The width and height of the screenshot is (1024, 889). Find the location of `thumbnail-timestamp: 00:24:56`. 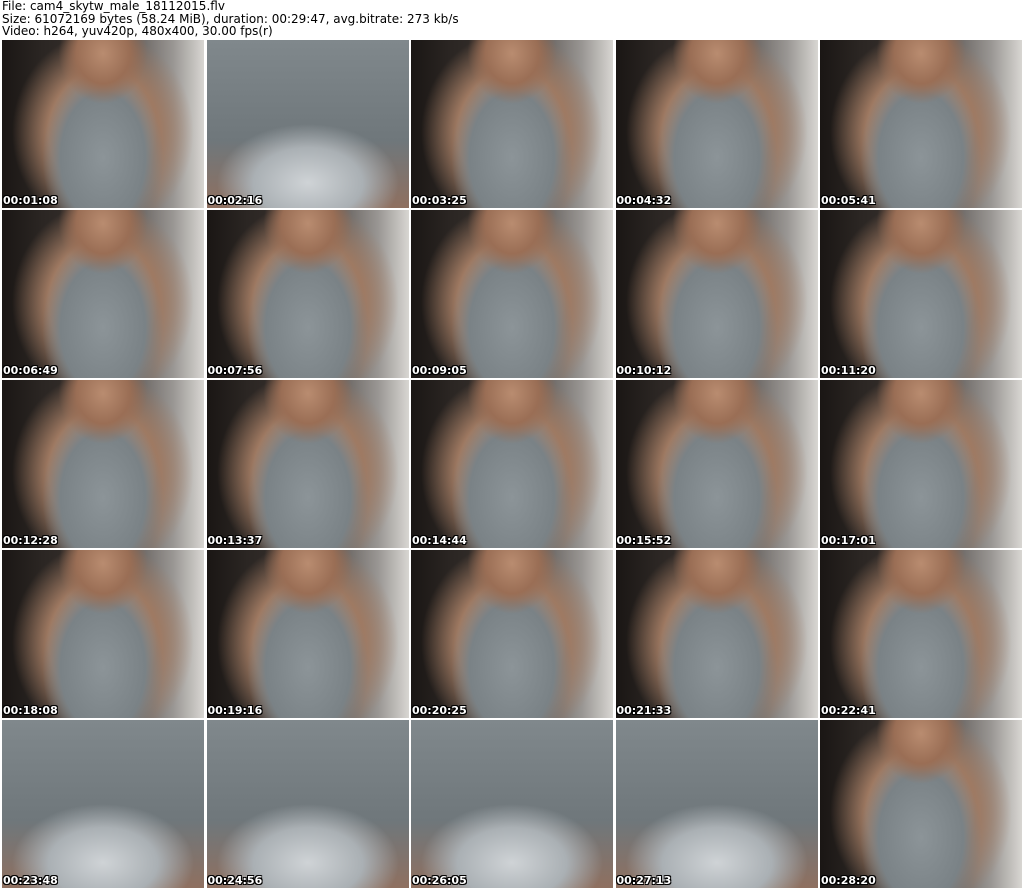

thumbnail-timestamp: 00:24:56 is located at coordinates (235, 880).